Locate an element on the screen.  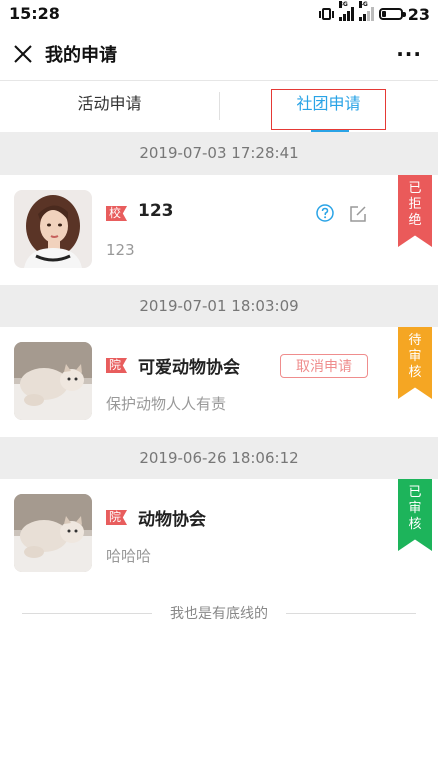
tab-activity-applications: 活动申请 is located at coordinates (109, 106).